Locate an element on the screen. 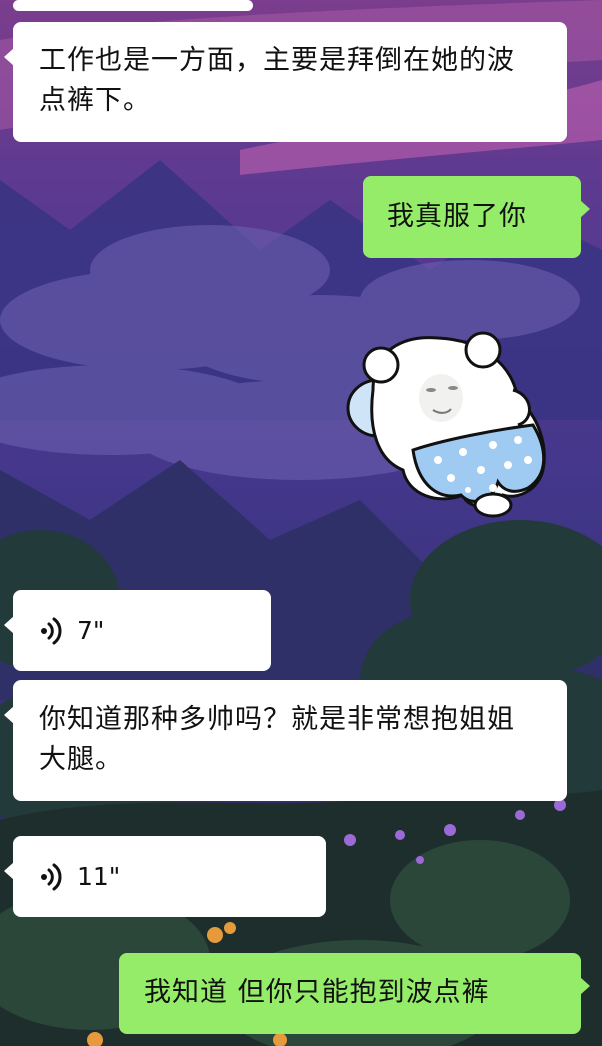 The width and height of the screenshot is (602, 1046). message-text: 你知道那种多帅吗？就是非常想抱姐姐大腿。 is located at coordinates (277, 739).